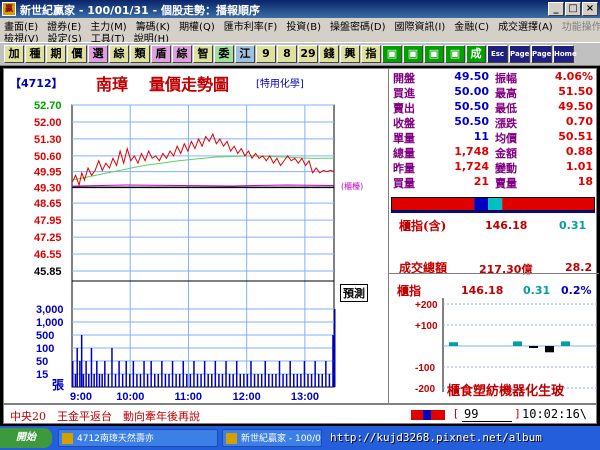  What do you see at coordinates (565, 54) in the screenshot?
I see `toolbar-button: Home` at bounding box center [565, 54].